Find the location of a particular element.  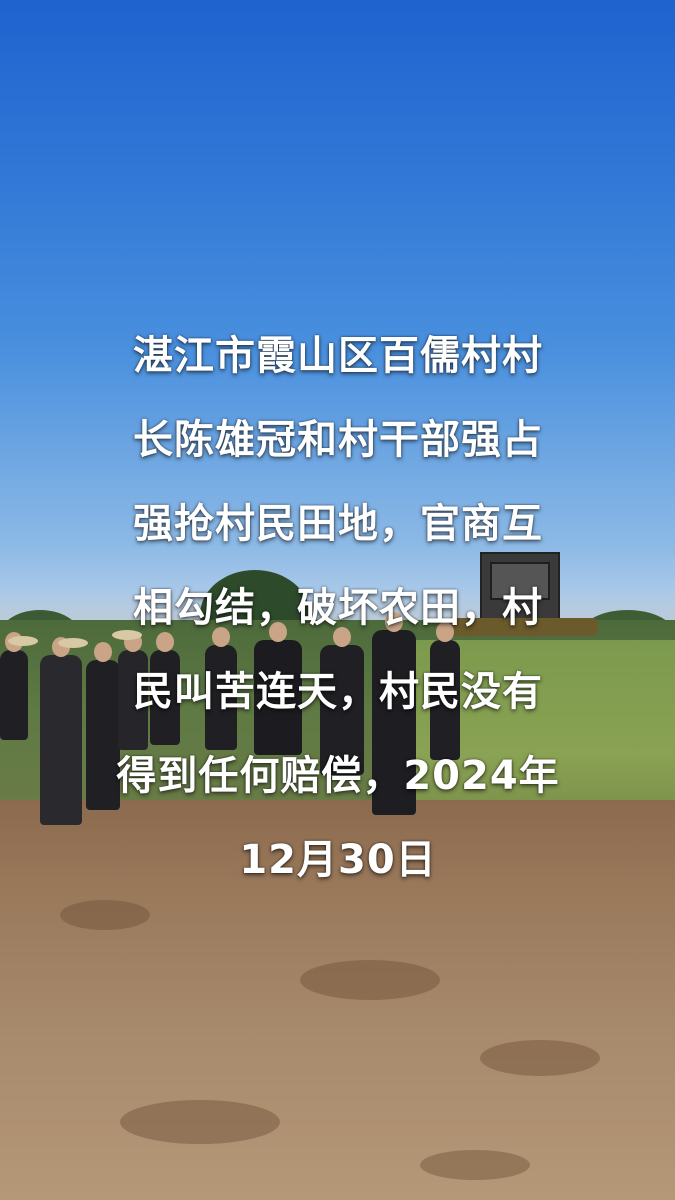

caption-line: 相勾结，破坏农田，村 is located at coordinates (338, 608).